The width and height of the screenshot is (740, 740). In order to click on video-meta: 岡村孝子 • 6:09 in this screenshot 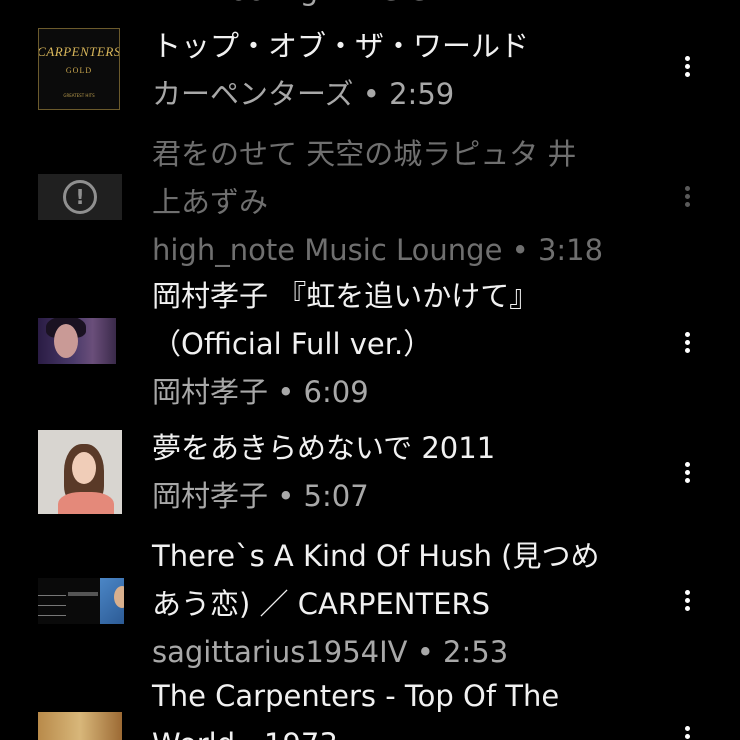, I will do `click(260, 392)`.